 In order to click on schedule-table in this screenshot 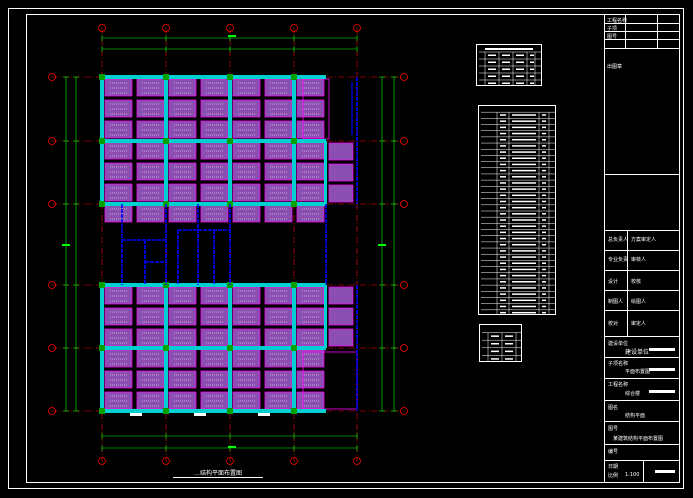, I will do `click(517, 210)`.